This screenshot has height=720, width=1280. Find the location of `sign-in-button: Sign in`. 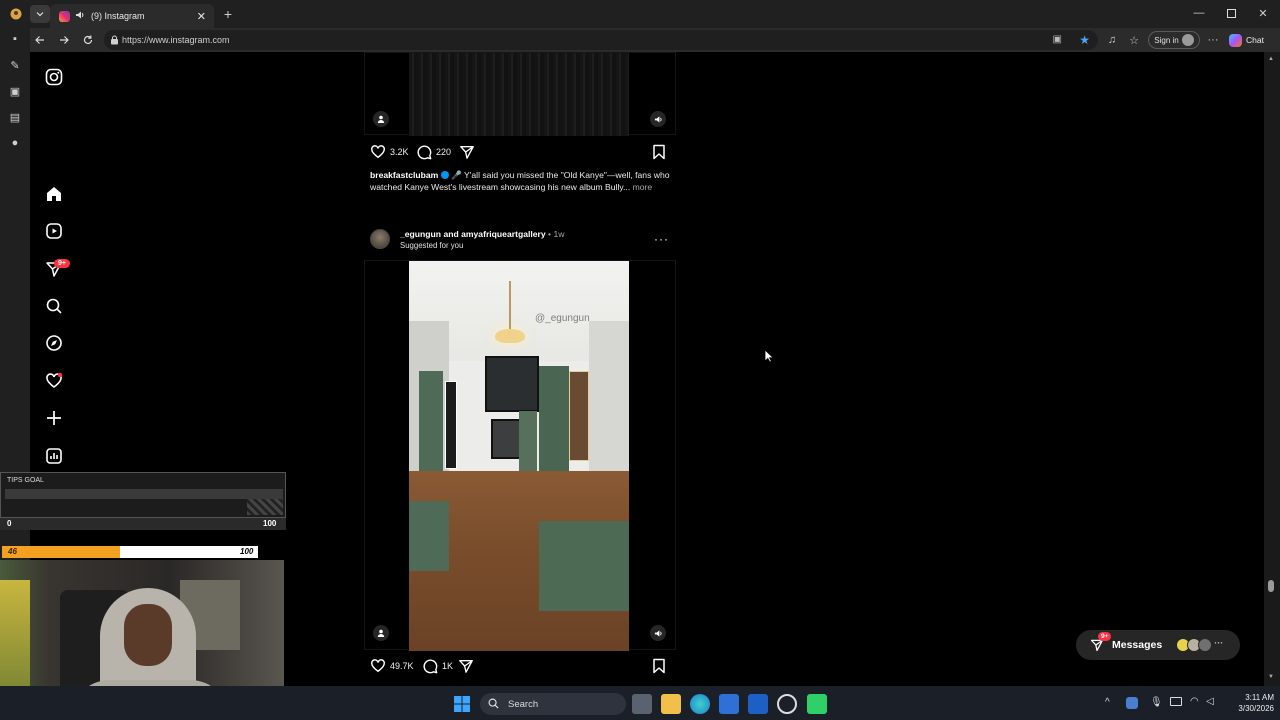

sign-in-button: Sign in is located at coordinates (1174, 40).